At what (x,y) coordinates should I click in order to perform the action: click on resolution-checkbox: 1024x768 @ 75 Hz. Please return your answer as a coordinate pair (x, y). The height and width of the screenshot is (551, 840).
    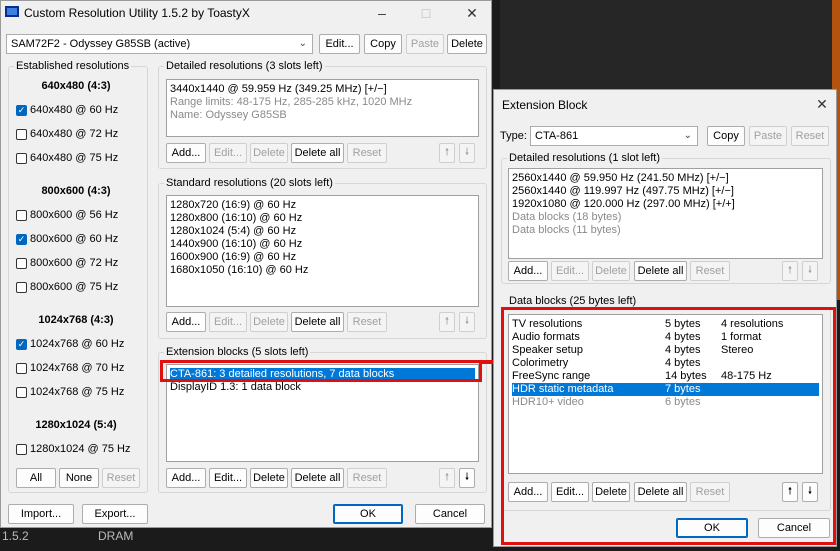
    Looking at the image, I should click on (70, 392).